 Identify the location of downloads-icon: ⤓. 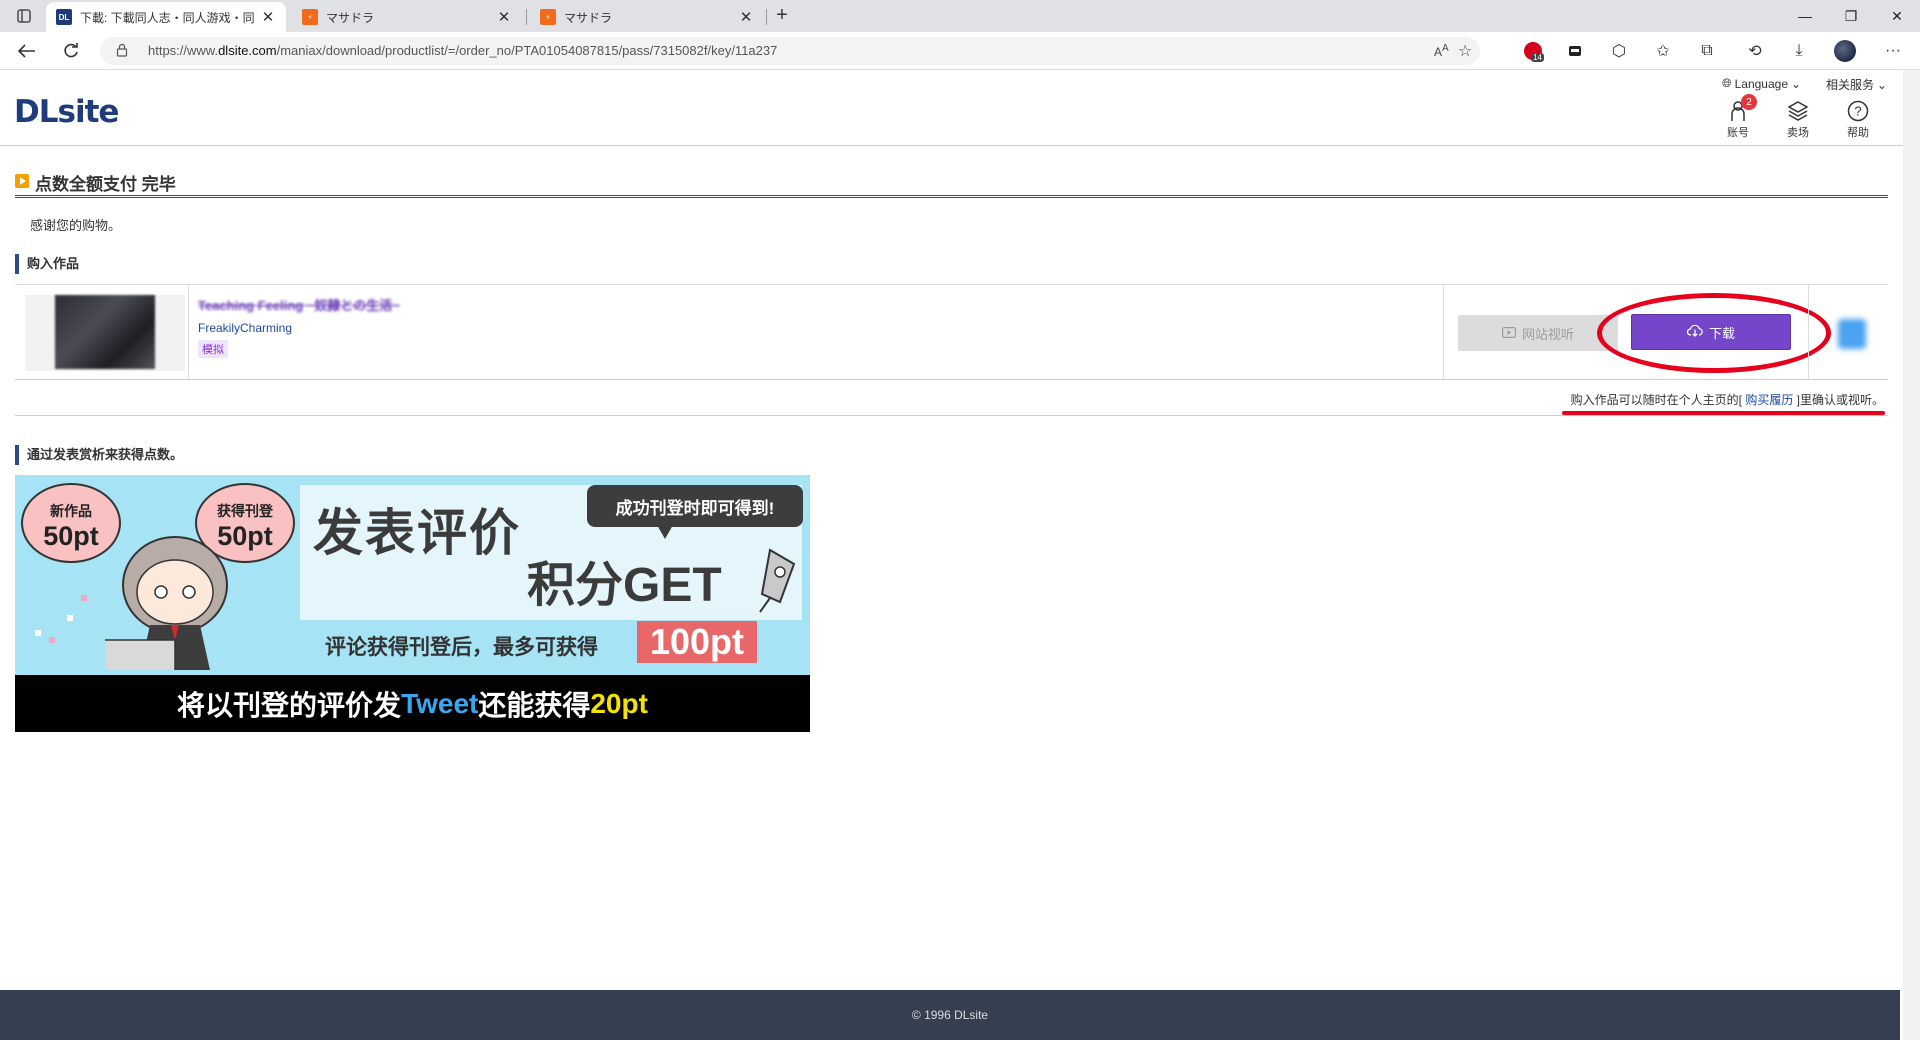
(1799, 51).